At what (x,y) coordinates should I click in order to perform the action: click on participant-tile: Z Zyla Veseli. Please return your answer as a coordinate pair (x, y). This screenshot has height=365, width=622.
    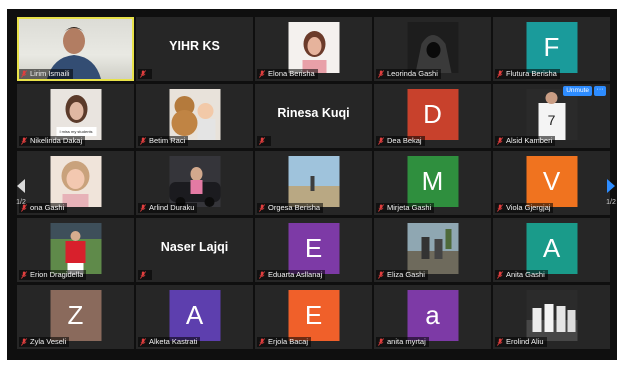
    Looking at the image, I should click on (75, 317).